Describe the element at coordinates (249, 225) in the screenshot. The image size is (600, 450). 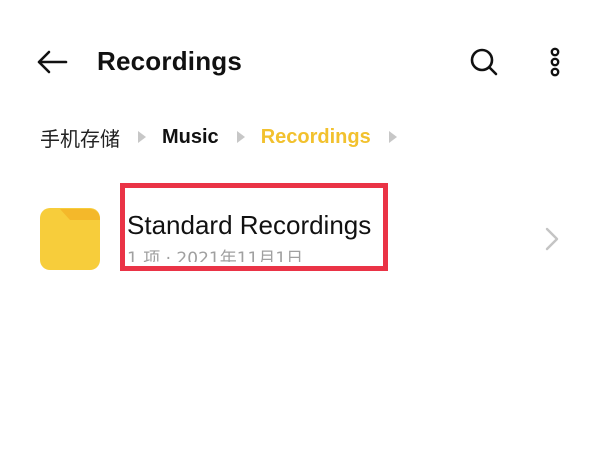
I see `folder-name: Standard Recordings` at that location.